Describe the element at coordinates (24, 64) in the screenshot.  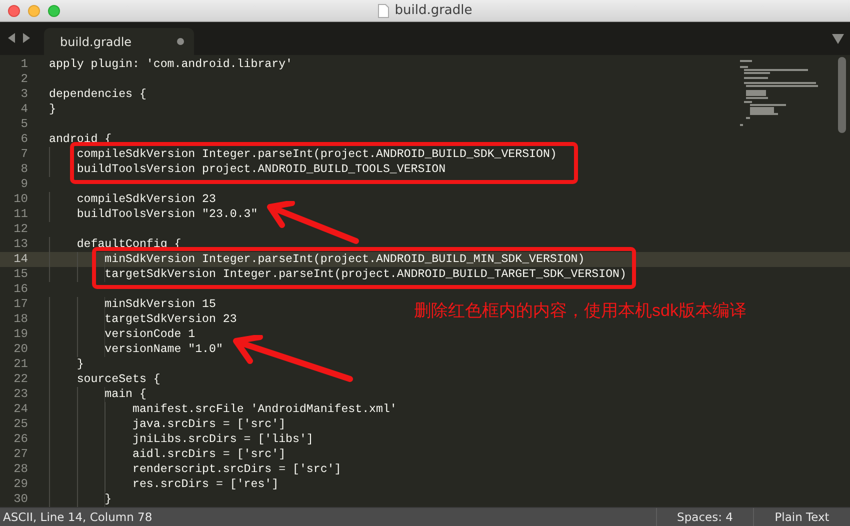
I see `line-number: 1` at that location.